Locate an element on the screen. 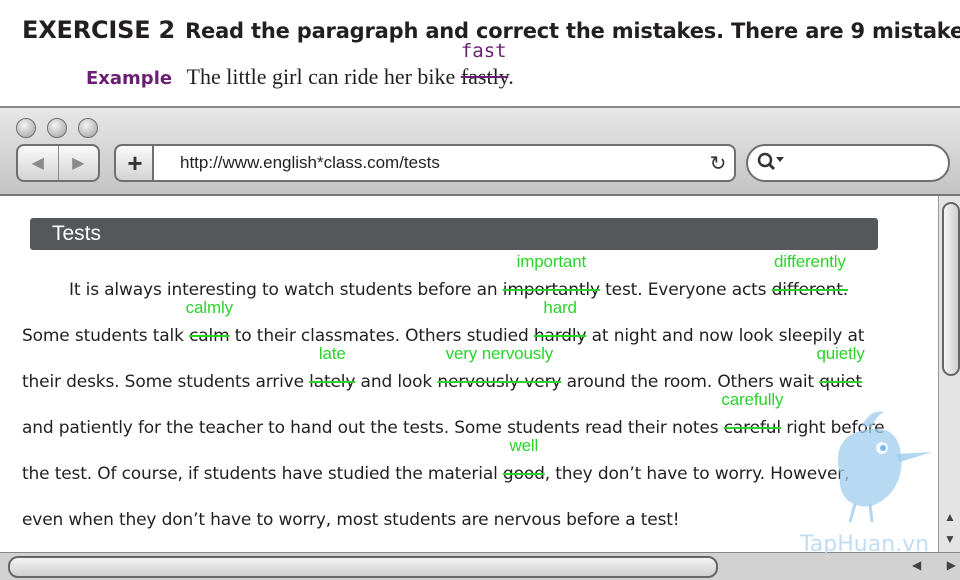 The height and width of the screenshot is (580, 960). address-bar: http://www.english*class.com/tests ↻ is located at coordinates (444, 163).